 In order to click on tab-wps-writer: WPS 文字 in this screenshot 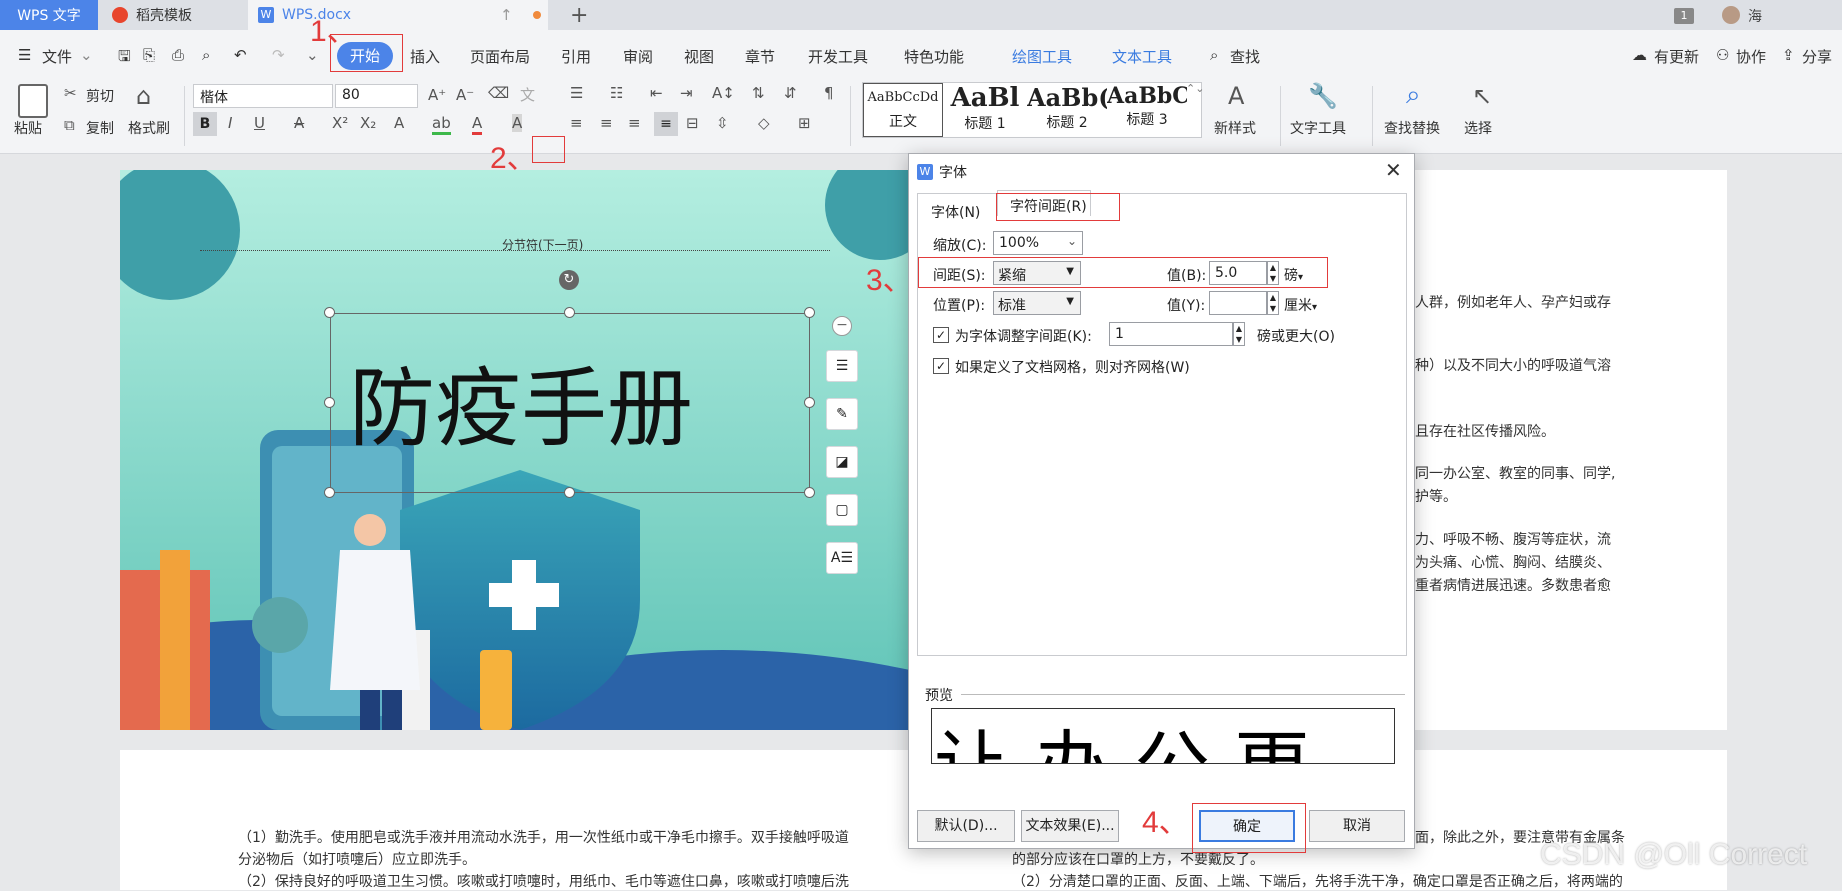, I will do `click(49, 15)`.